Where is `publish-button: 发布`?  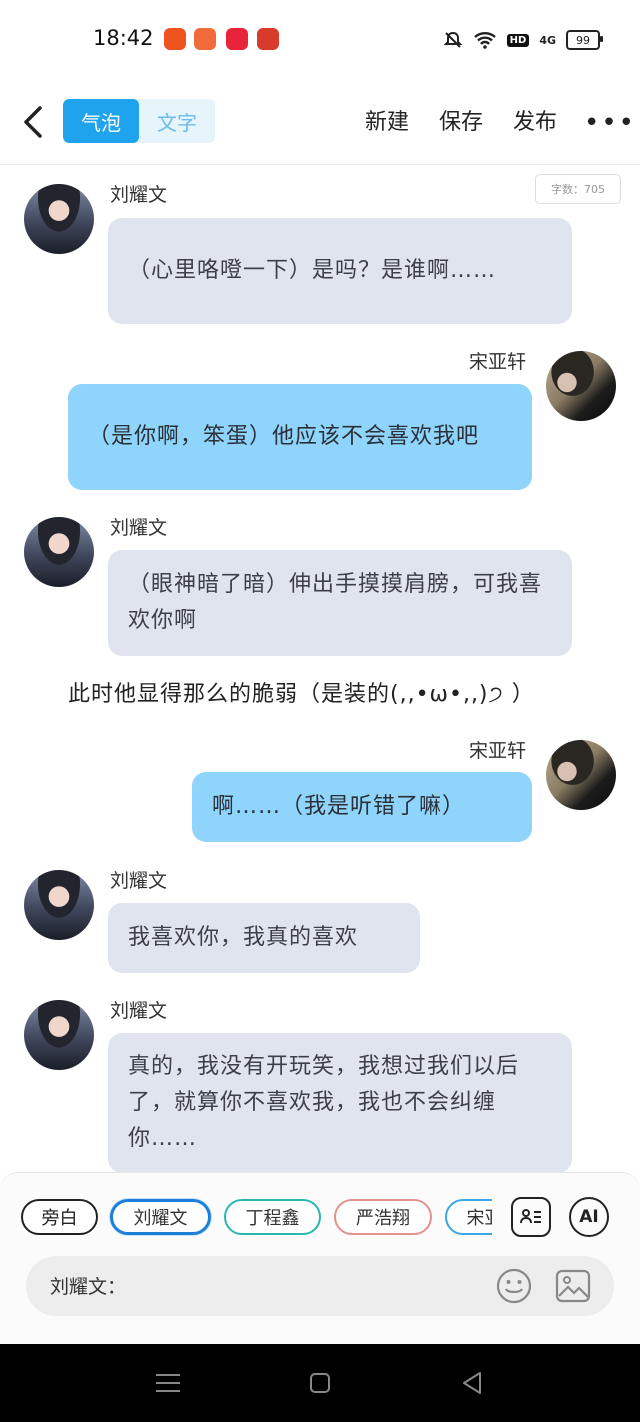
publish-button: 发布 is located at coordinates (535, 120).